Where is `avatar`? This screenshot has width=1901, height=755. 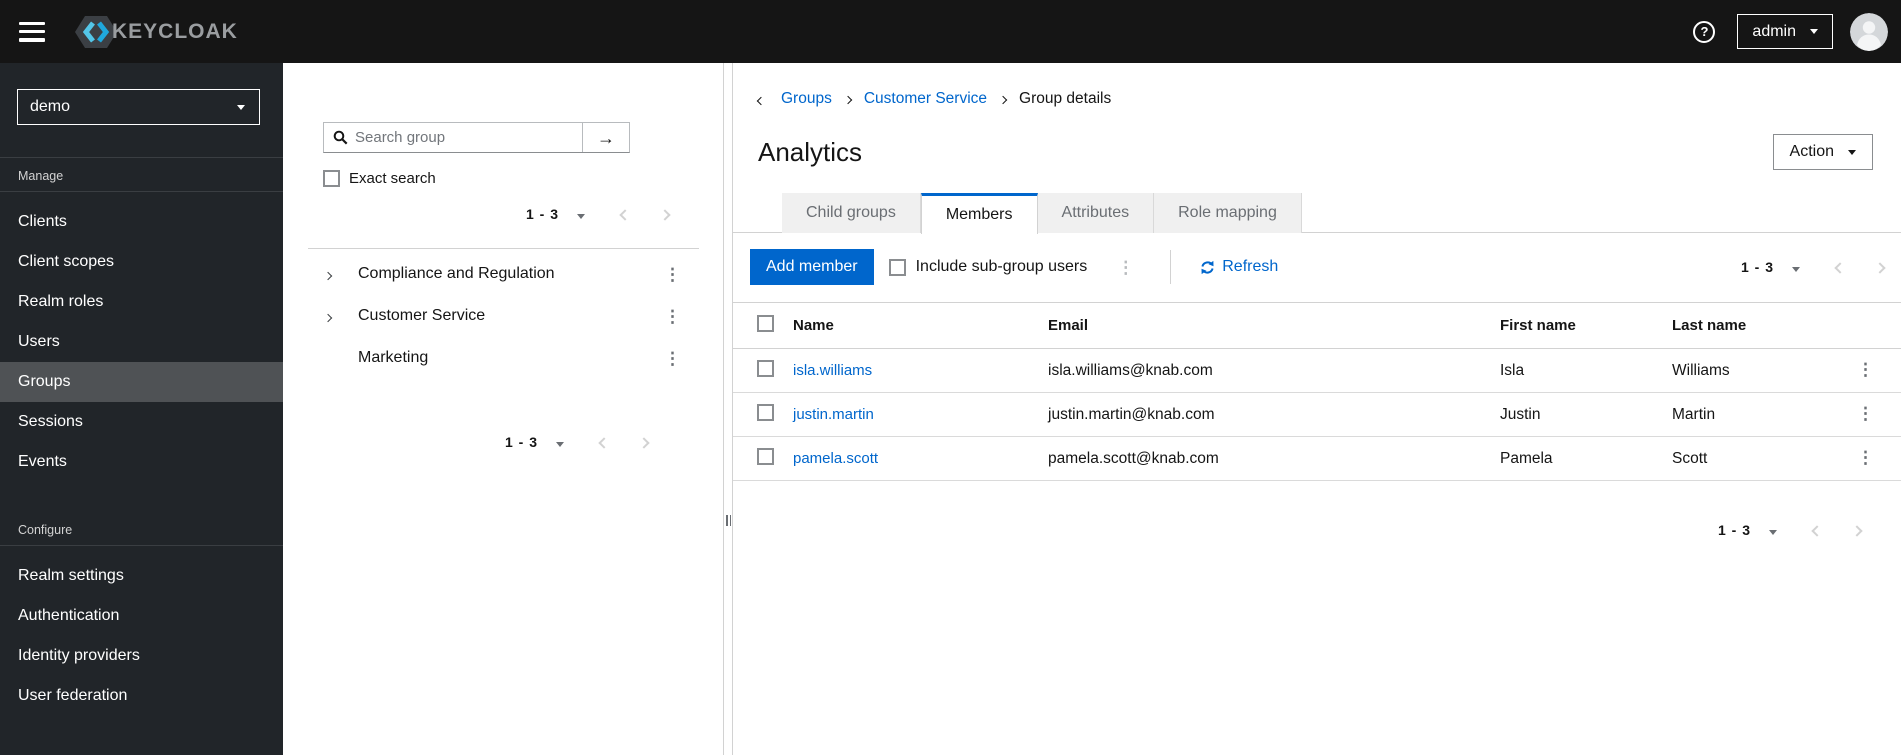 avatar is located at coordinates (1869, 31).